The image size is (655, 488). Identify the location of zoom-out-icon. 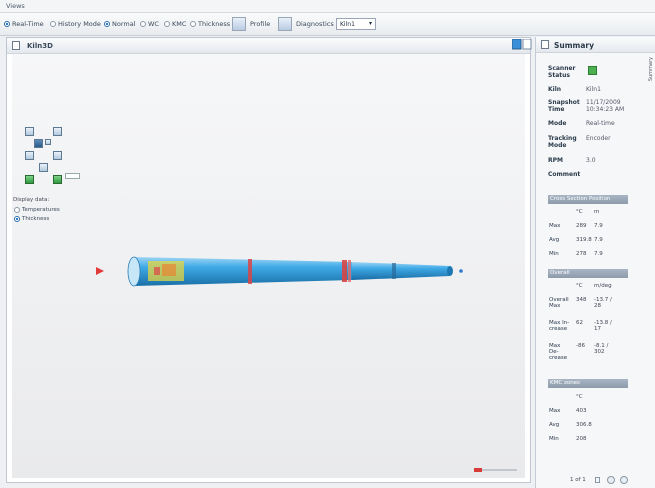
(611, 480).